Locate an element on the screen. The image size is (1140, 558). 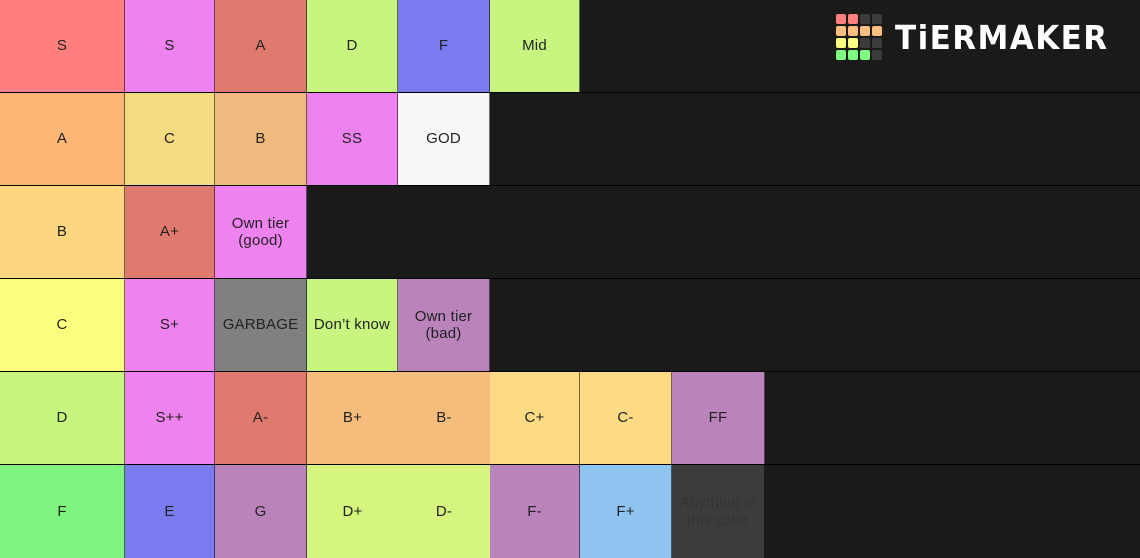
tier-cell: B- is located at coordinates (444, 418).